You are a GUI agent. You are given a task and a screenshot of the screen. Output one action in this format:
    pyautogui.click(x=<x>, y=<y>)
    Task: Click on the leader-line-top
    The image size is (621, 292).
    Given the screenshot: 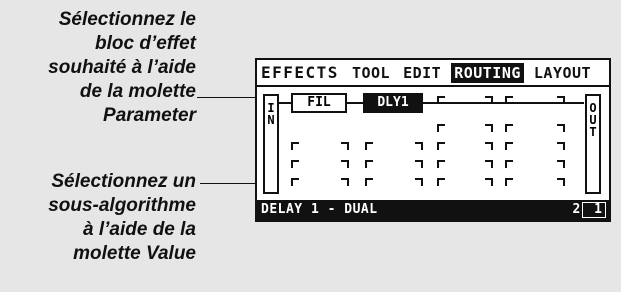 What is the action you would take?
    pyautogui.click(x=226, y=97)
    